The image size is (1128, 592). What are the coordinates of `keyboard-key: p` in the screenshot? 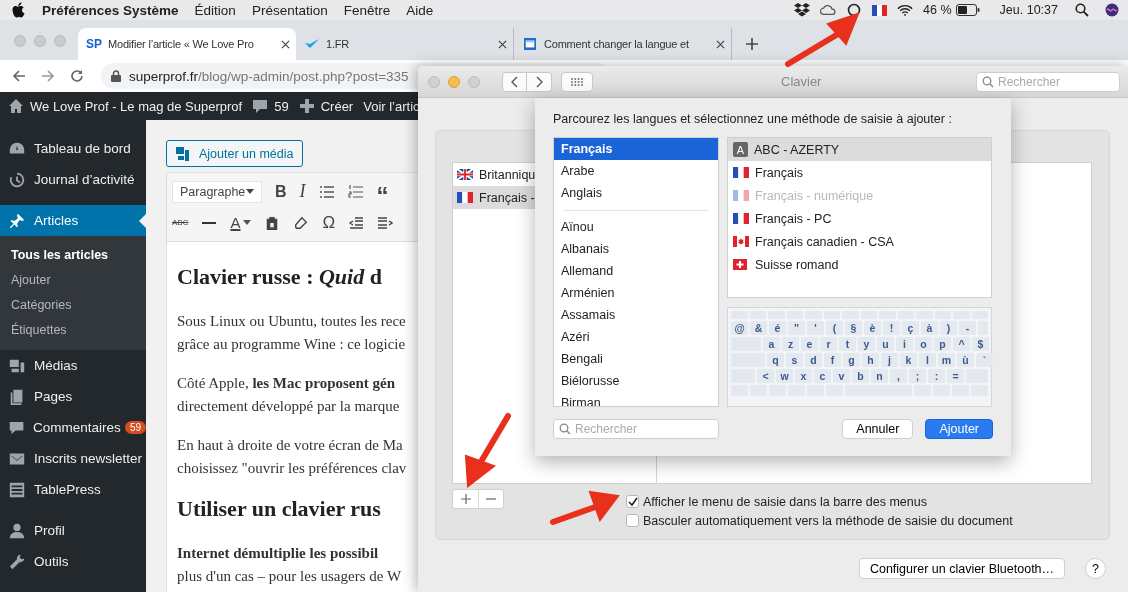 It's located at (942, 344).